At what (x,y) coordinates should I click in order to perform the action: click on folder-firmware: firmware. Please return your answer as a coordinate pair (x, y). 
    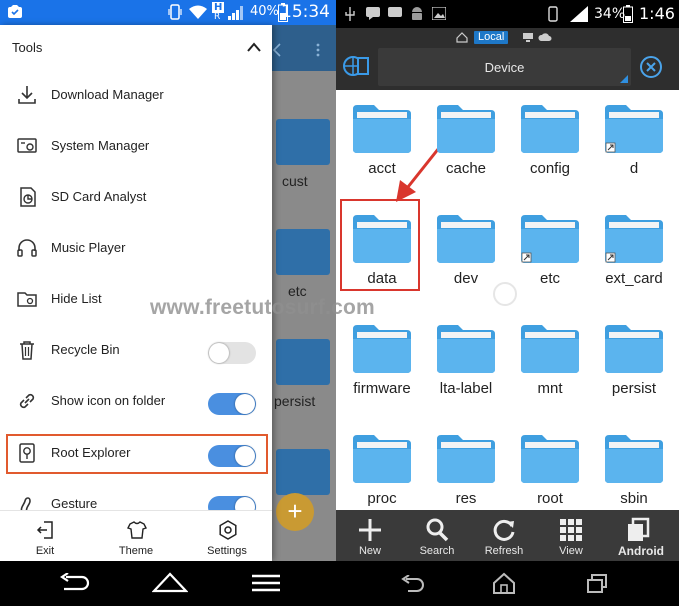
    Looking at the image, I should click on (382, 366).